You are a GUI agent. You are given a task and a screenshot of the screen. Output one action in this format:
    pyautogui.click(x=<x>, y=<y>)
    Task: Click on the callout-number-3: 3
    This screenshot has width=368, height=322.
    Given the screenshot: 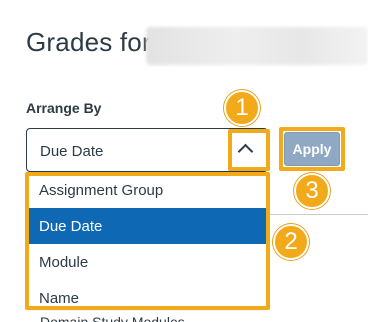 What is the action you would take?
    pyautogui.click(x=312, y=191)
    